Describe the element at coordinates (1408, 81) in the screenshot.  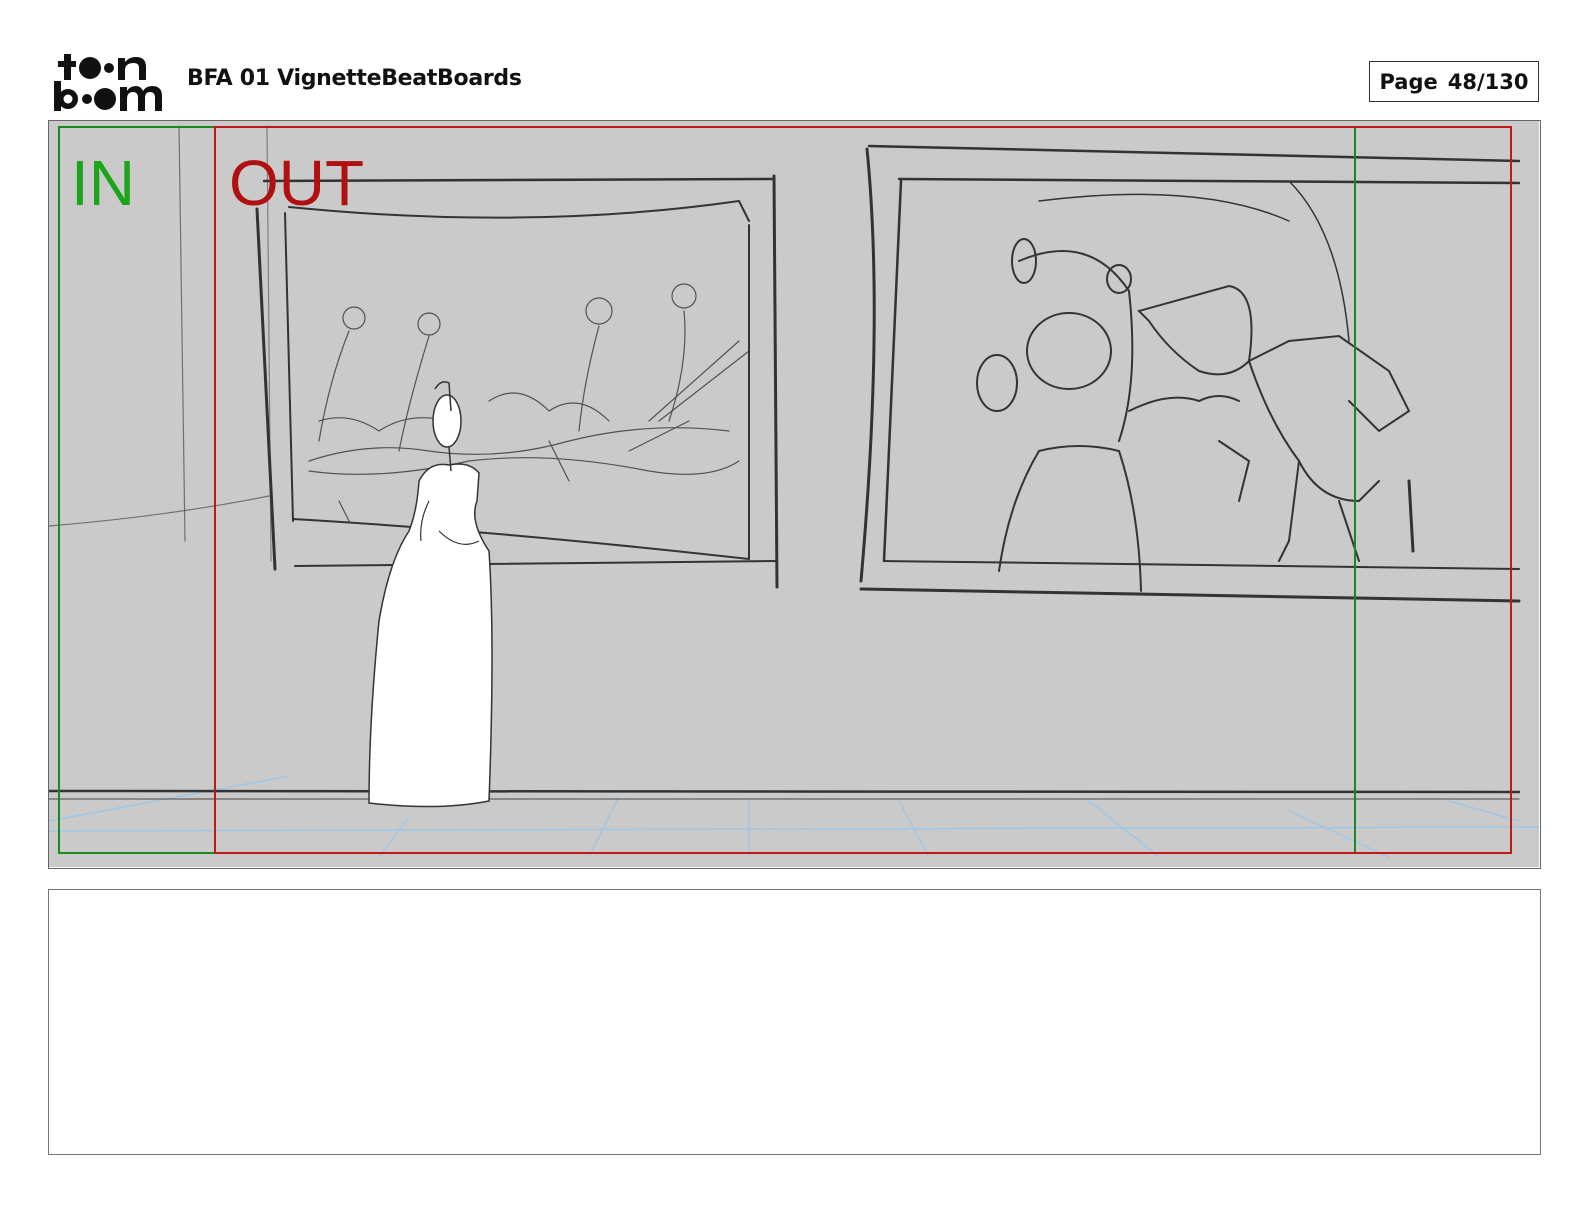
I see `page-label: Page` at that location.